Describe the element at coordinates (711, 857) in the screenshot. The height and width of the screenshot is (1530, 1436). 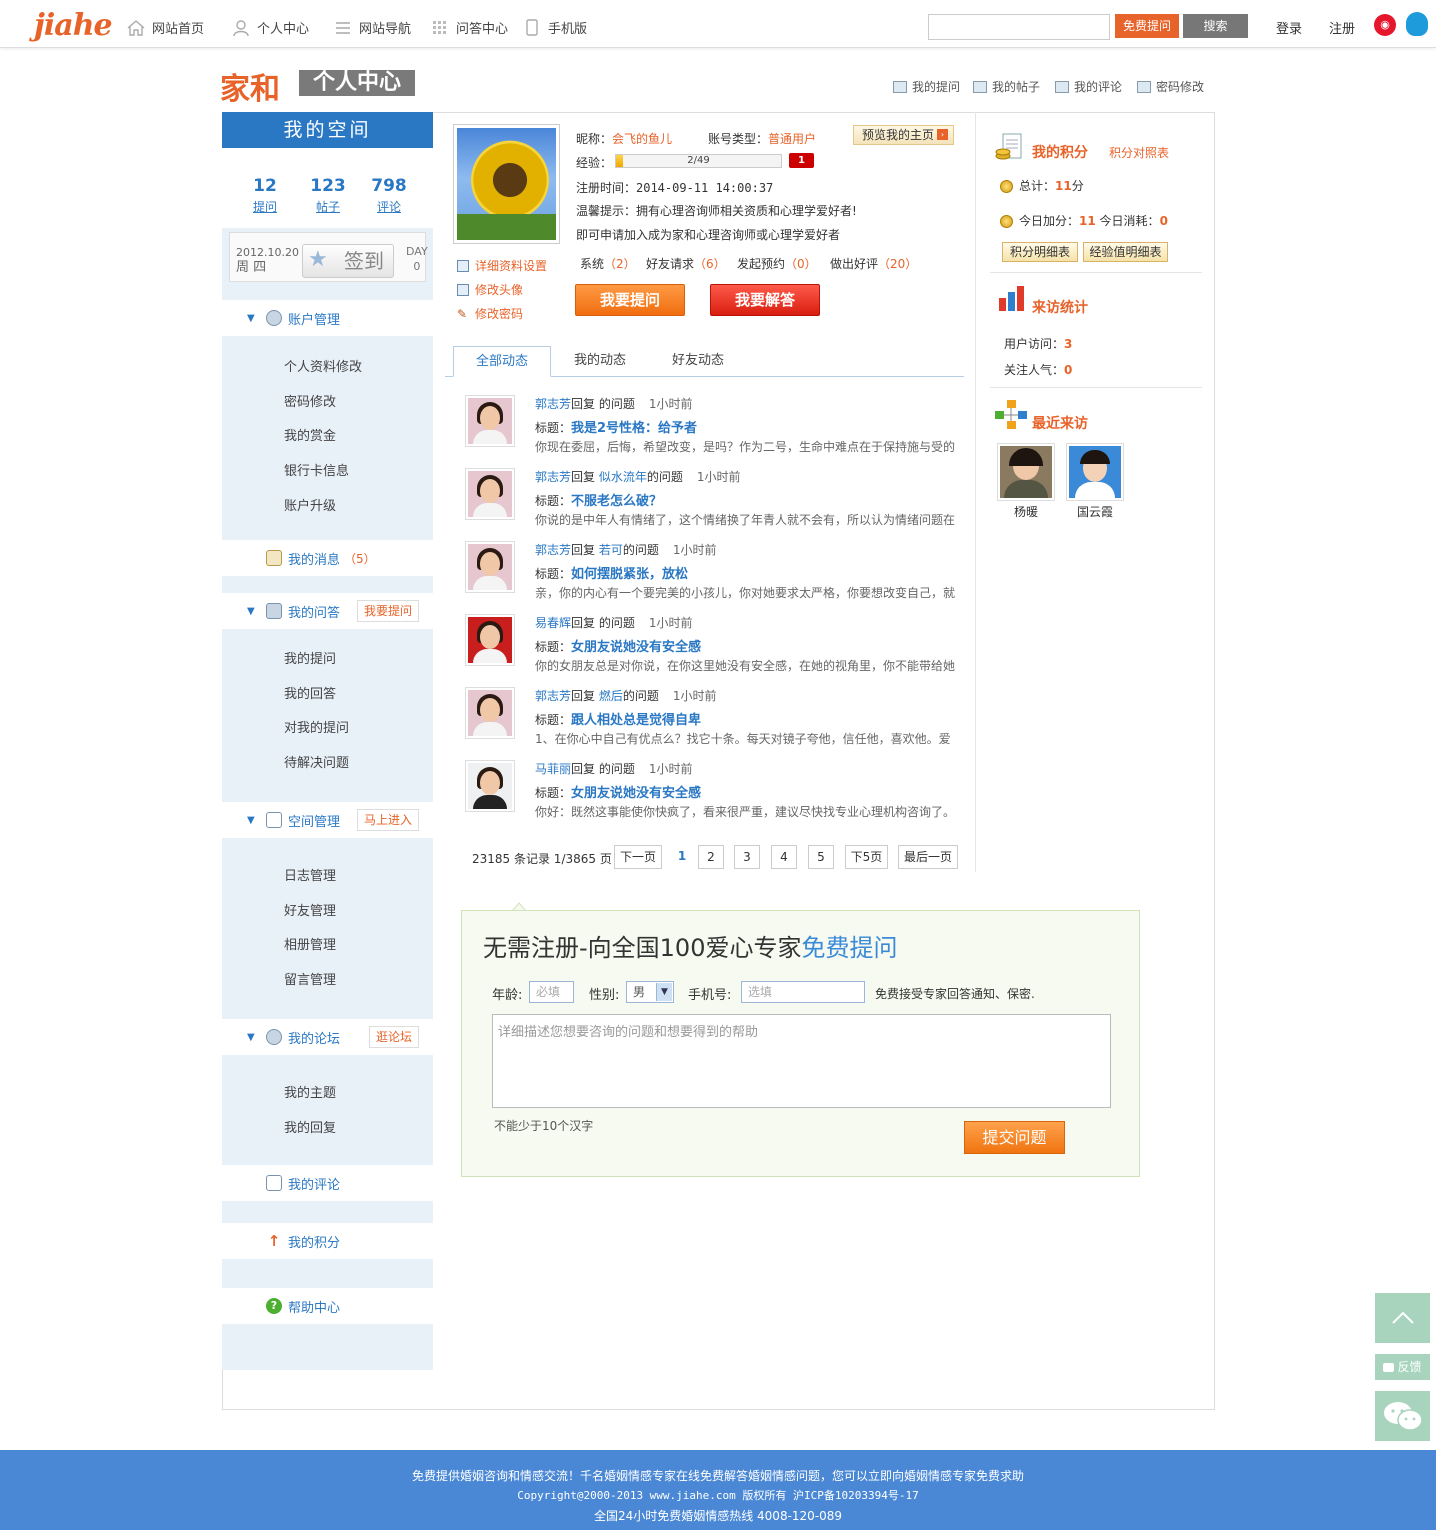
I see `pager-page: 2` at that location.